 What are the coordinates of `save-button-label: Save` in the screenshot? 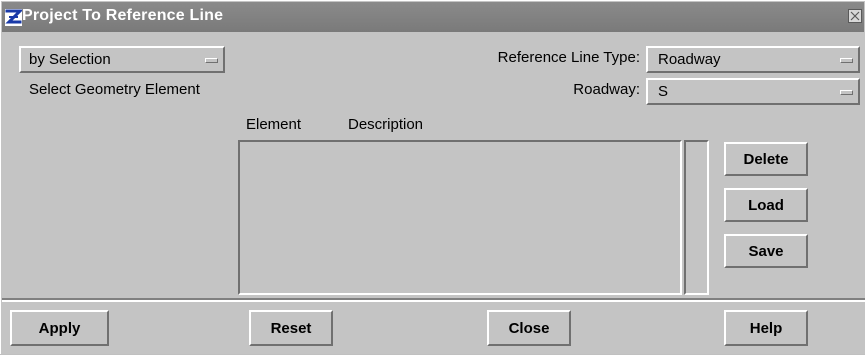 It's located at (766, 251).